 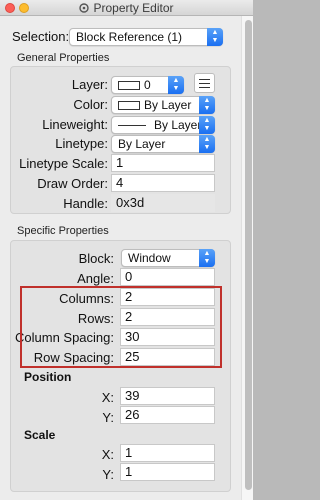 What do you see at coordinates (95, 278) in the screenshot?
I see `angle-label: Angle:` at bounding box center [95, 278].